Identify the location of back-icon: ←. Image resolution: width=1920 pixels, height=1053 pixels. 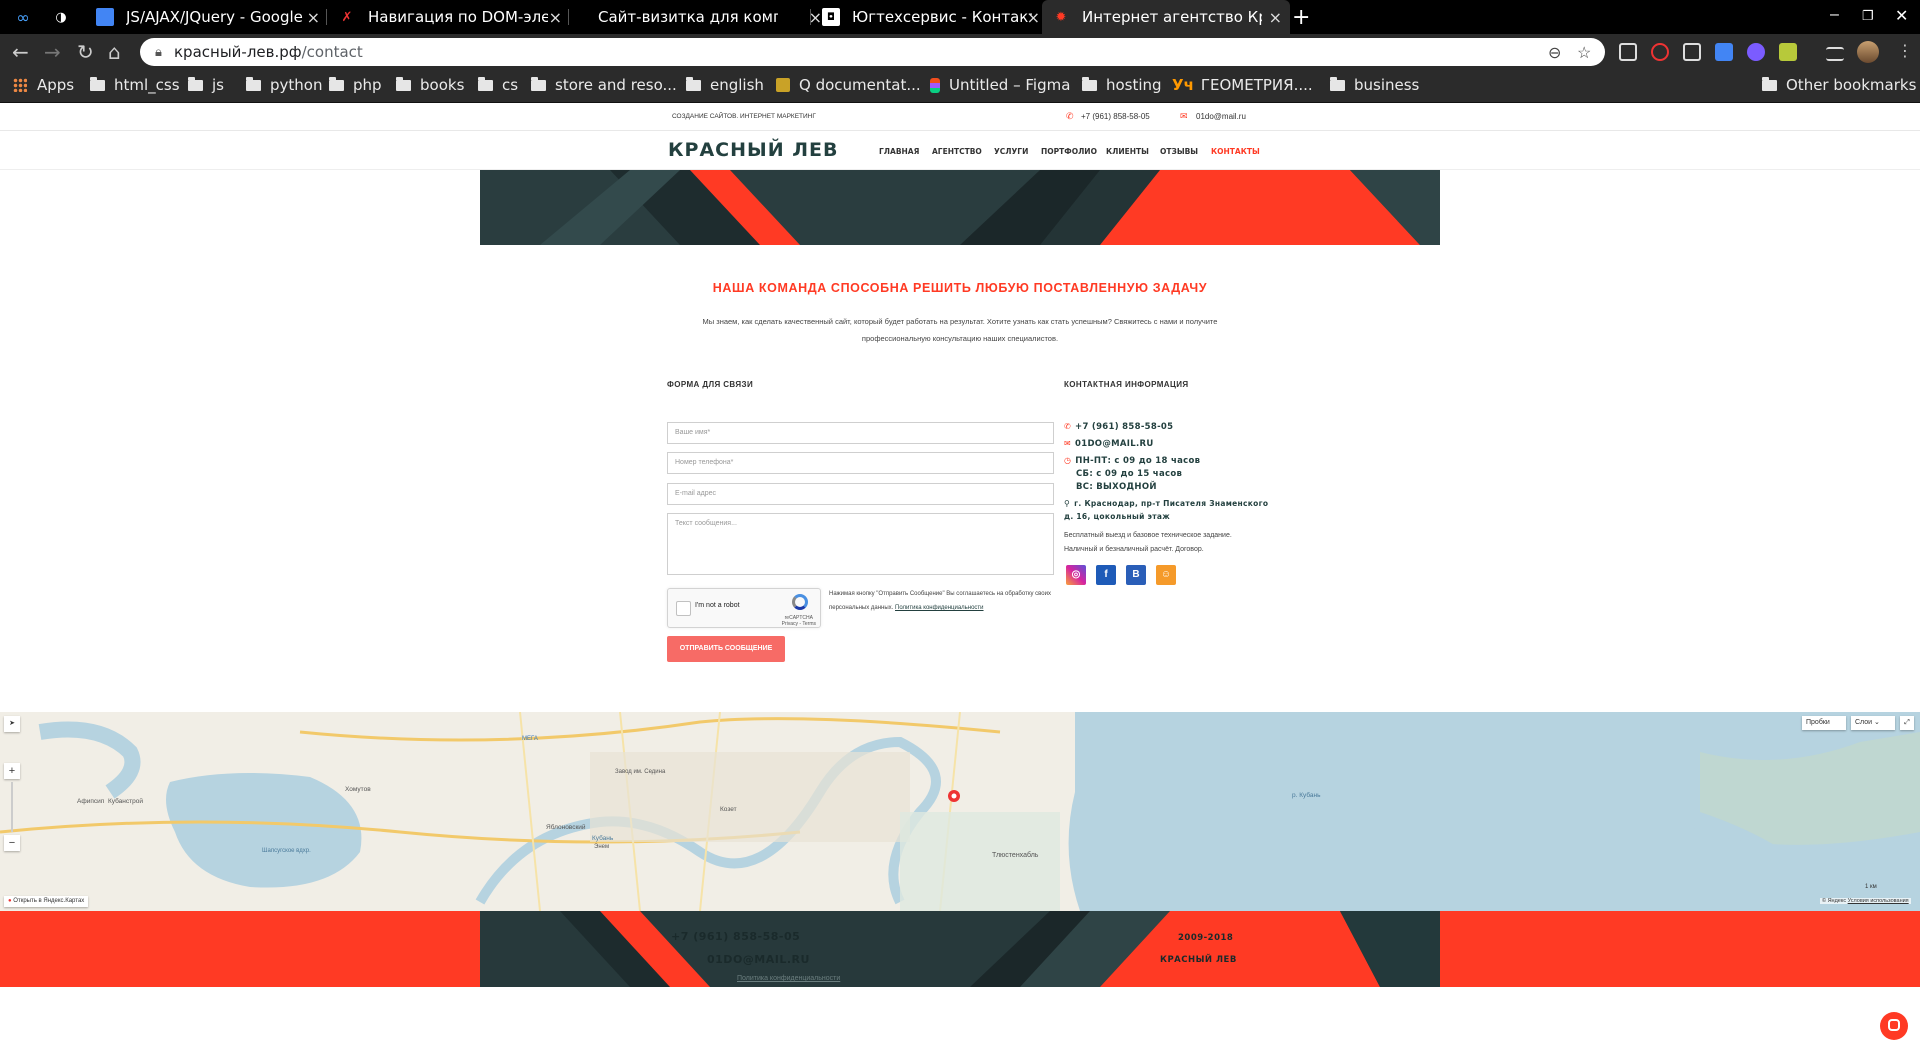
(20, 52).